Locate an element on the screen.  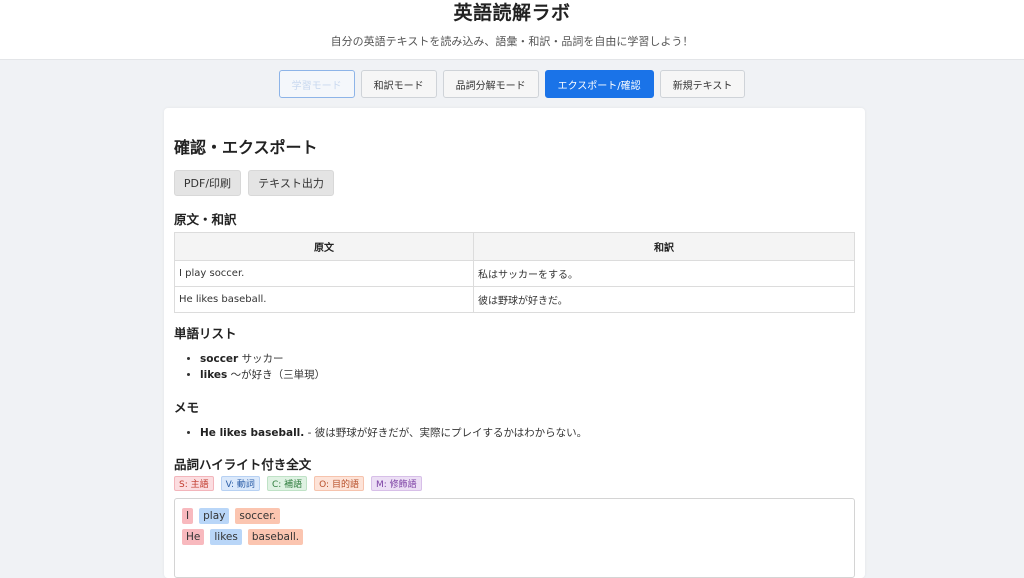
column-header-original: 原文 is located at coordinates (324, 246).